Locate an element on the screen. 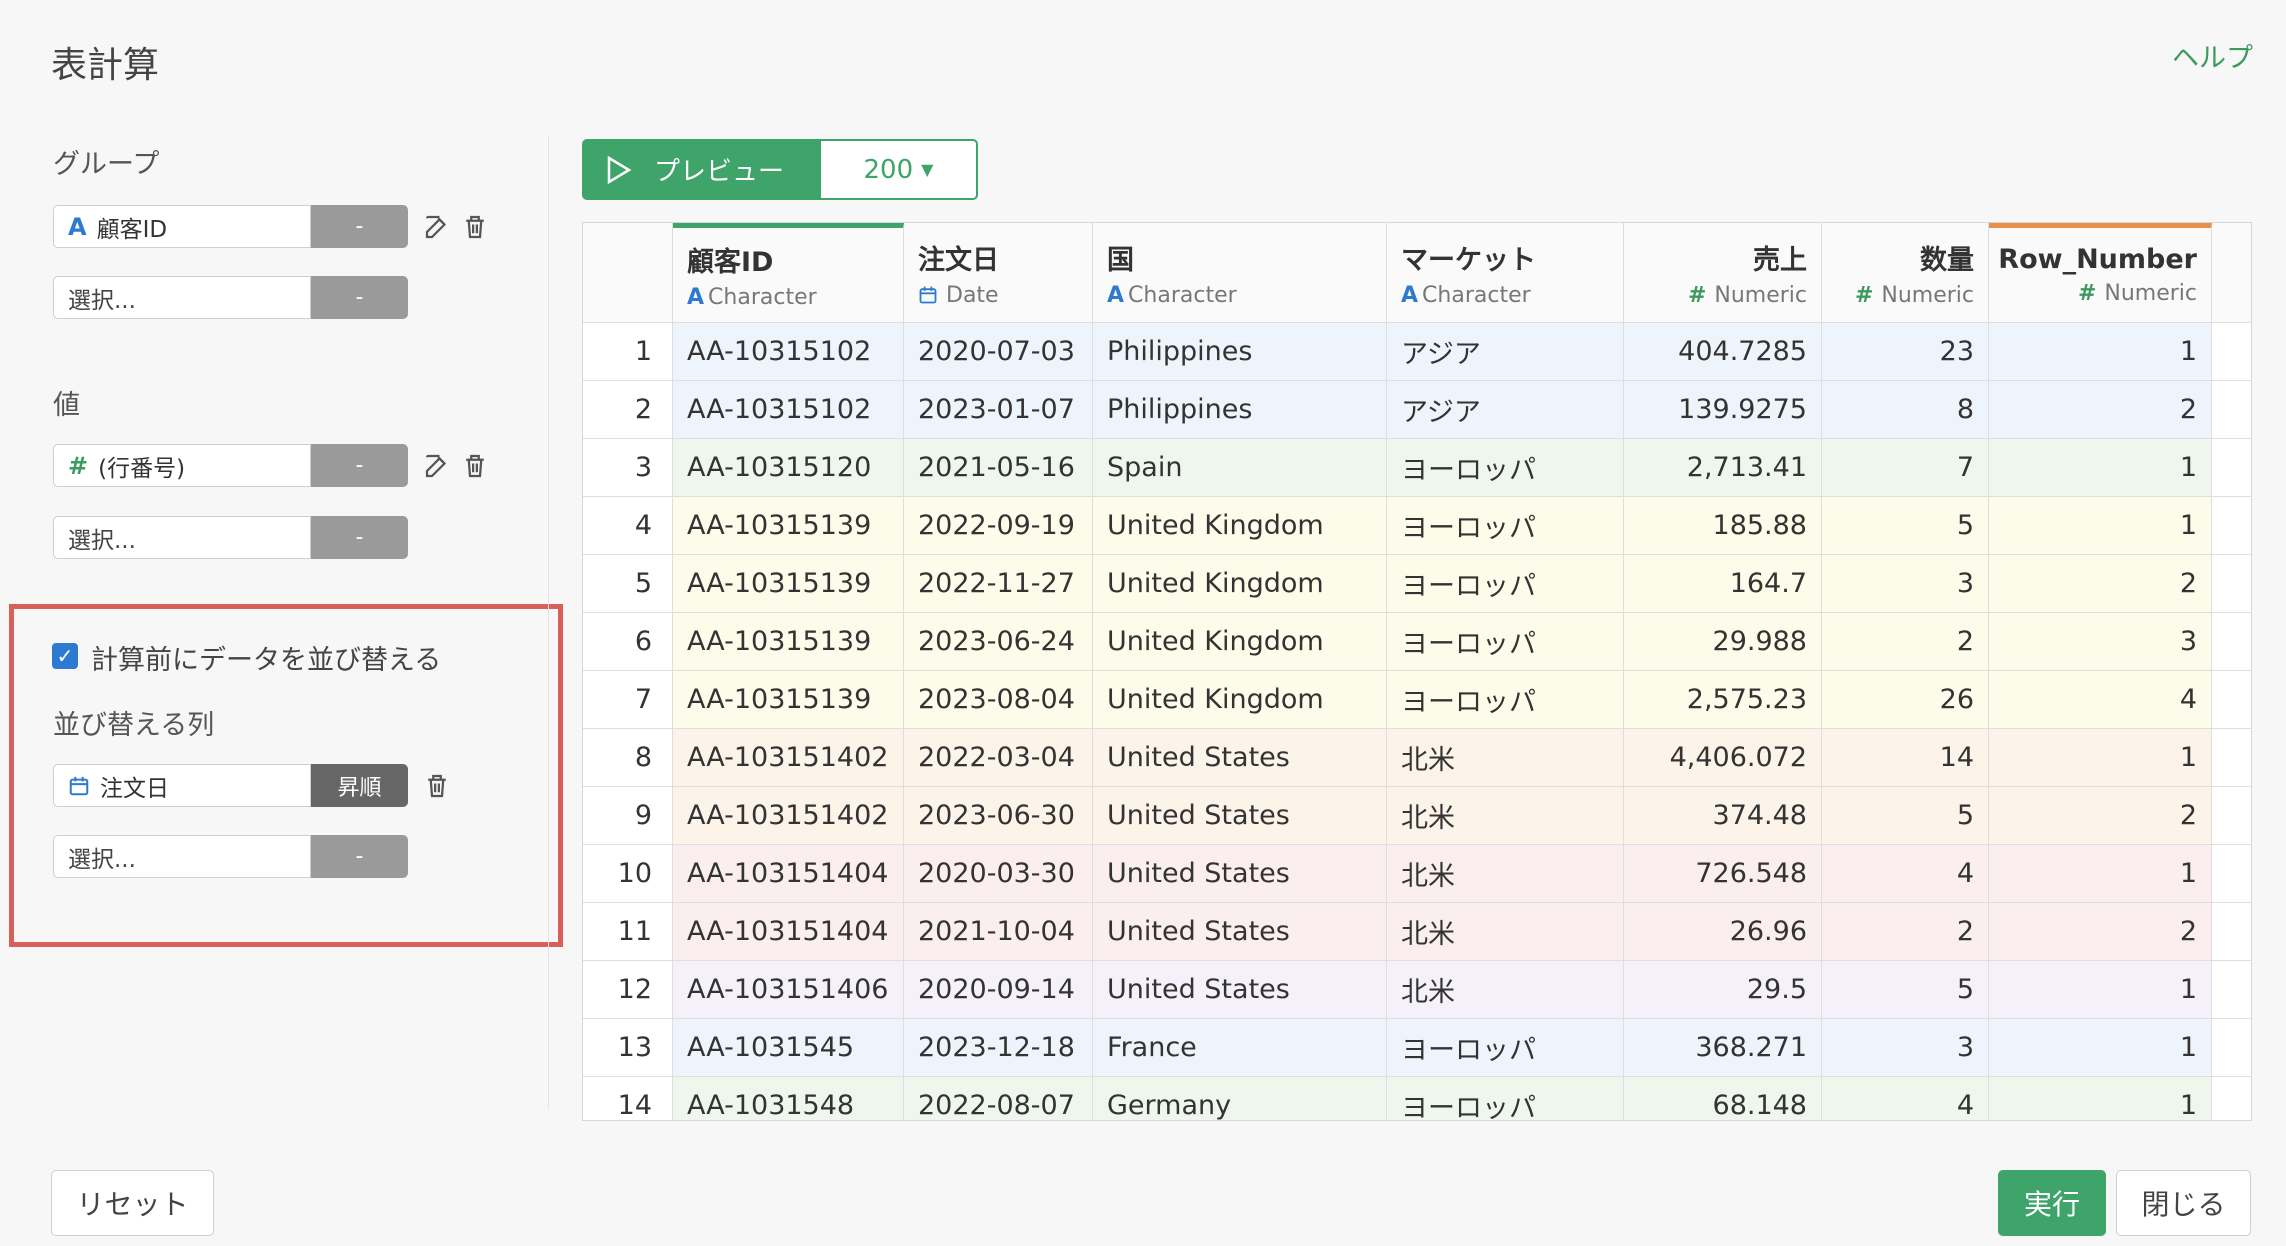 This screenshot has height=1246, width=2286. cell-order-date: 2023-12-18 is located at coordinates (998, 1048).